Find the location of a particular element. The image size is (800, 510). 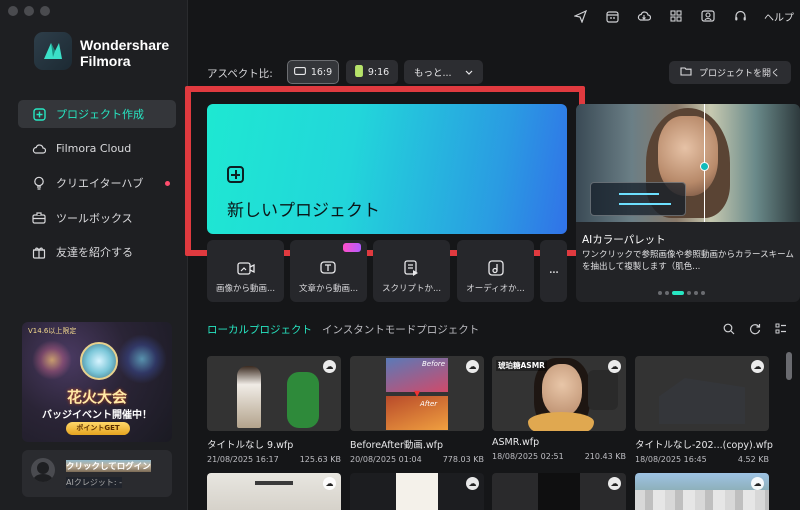

send-icon is located at coordinates (580, 16).